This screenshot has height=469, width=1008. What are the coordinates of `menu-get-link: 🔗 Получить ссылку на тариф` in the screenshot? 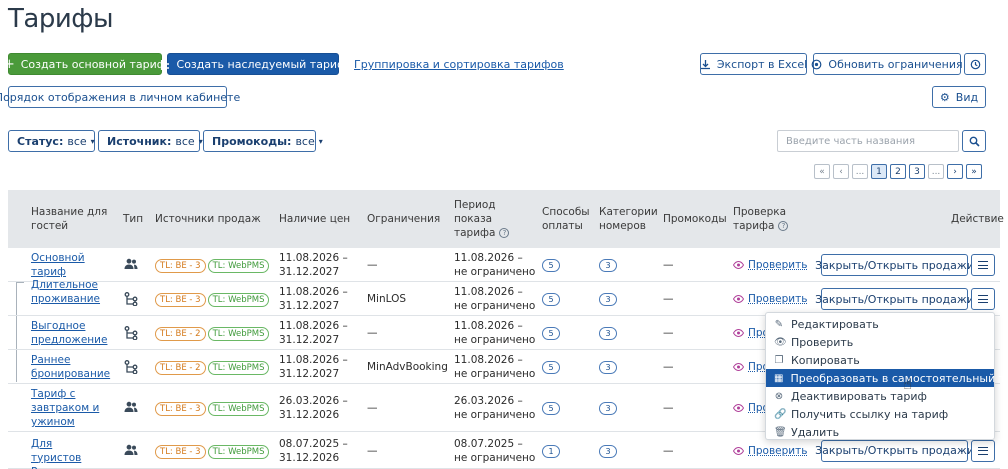 It's located at (880, 414).